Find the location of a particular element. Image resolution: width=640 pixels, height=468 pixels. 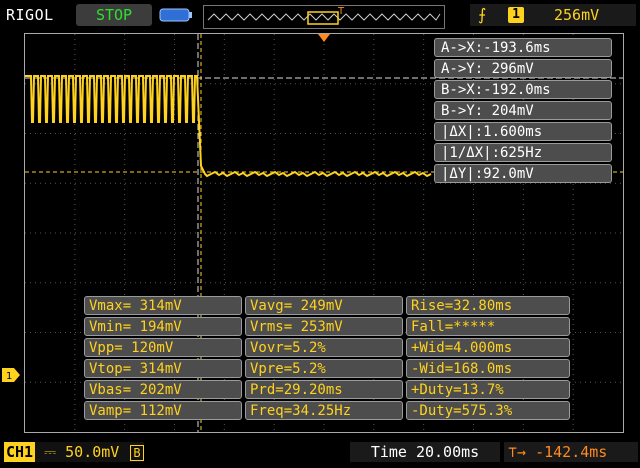

cursor-a-y: A->Y: 296mV is located at coordinates (523, 68).